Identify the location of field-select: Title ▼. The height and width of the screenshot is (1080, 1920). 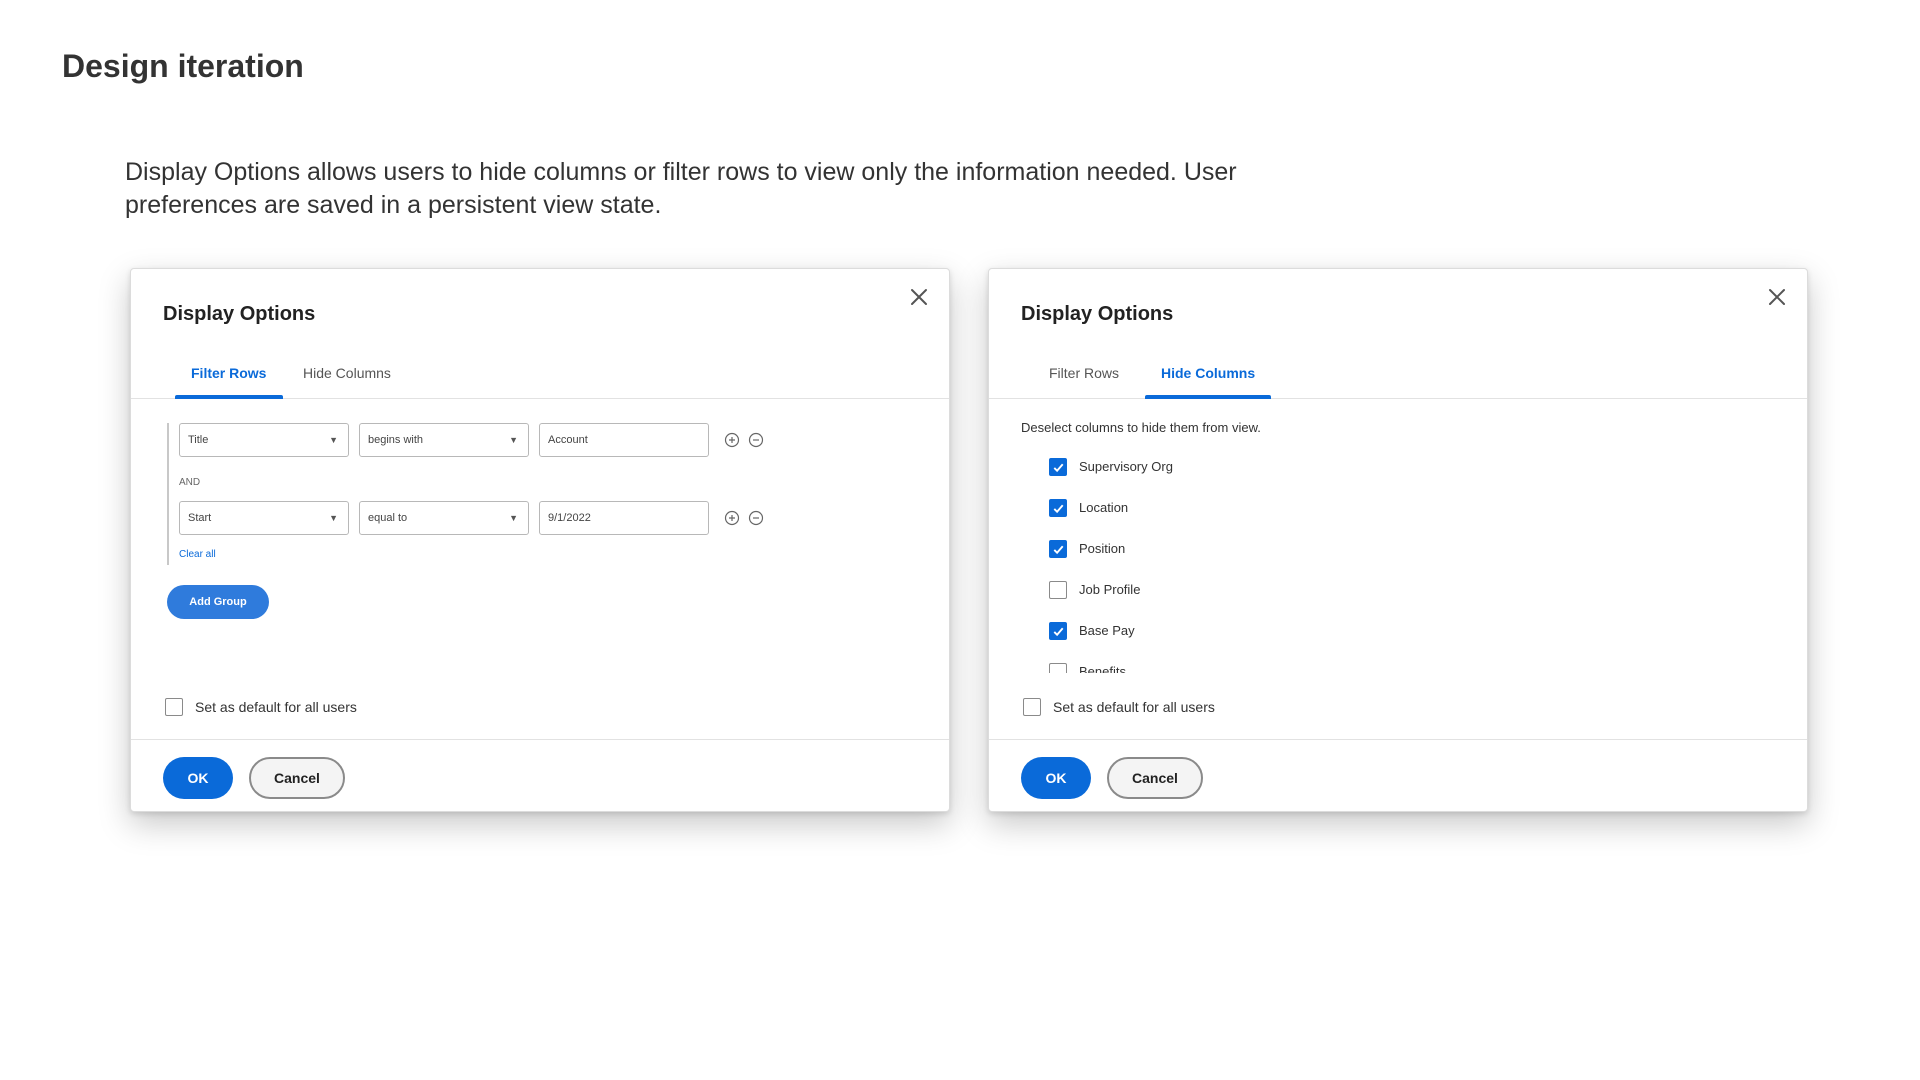
(264, 440).